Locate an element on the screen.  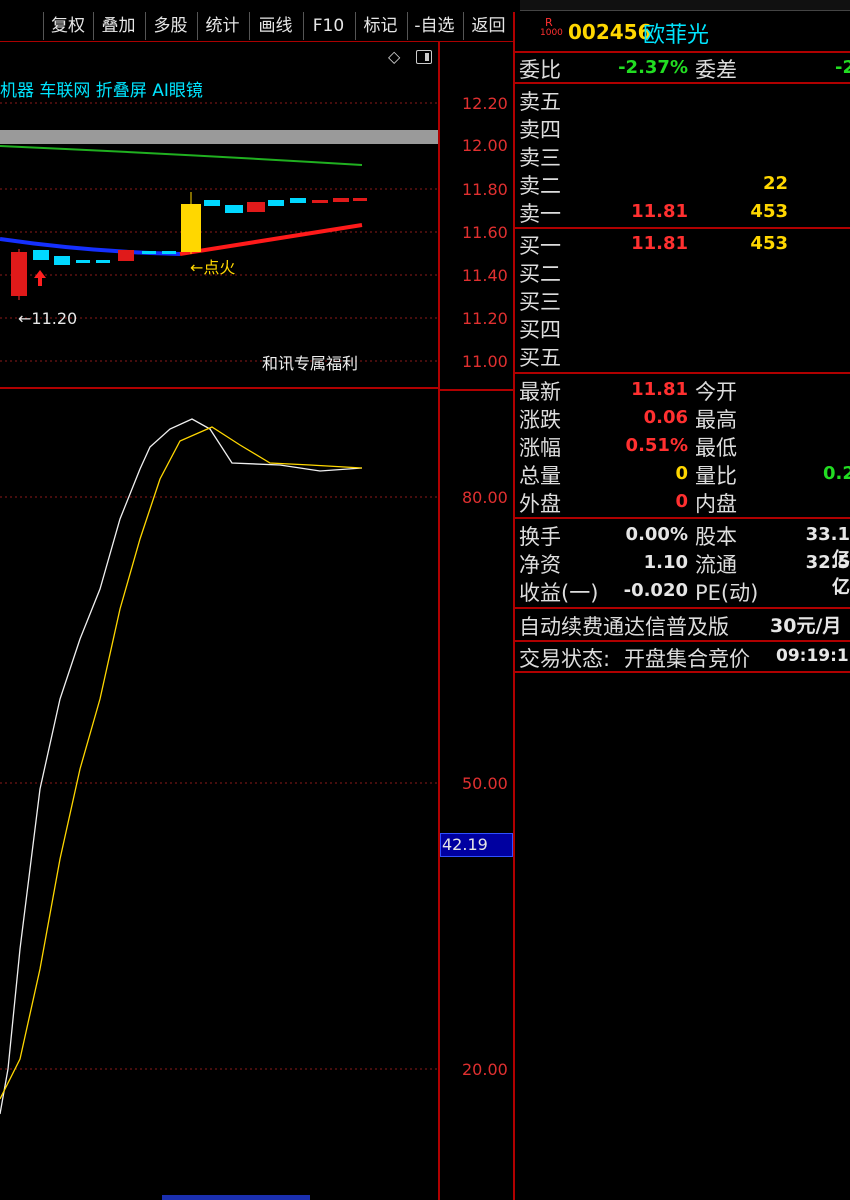
weicha-label: 委差 is located at coordinates (716, 70).